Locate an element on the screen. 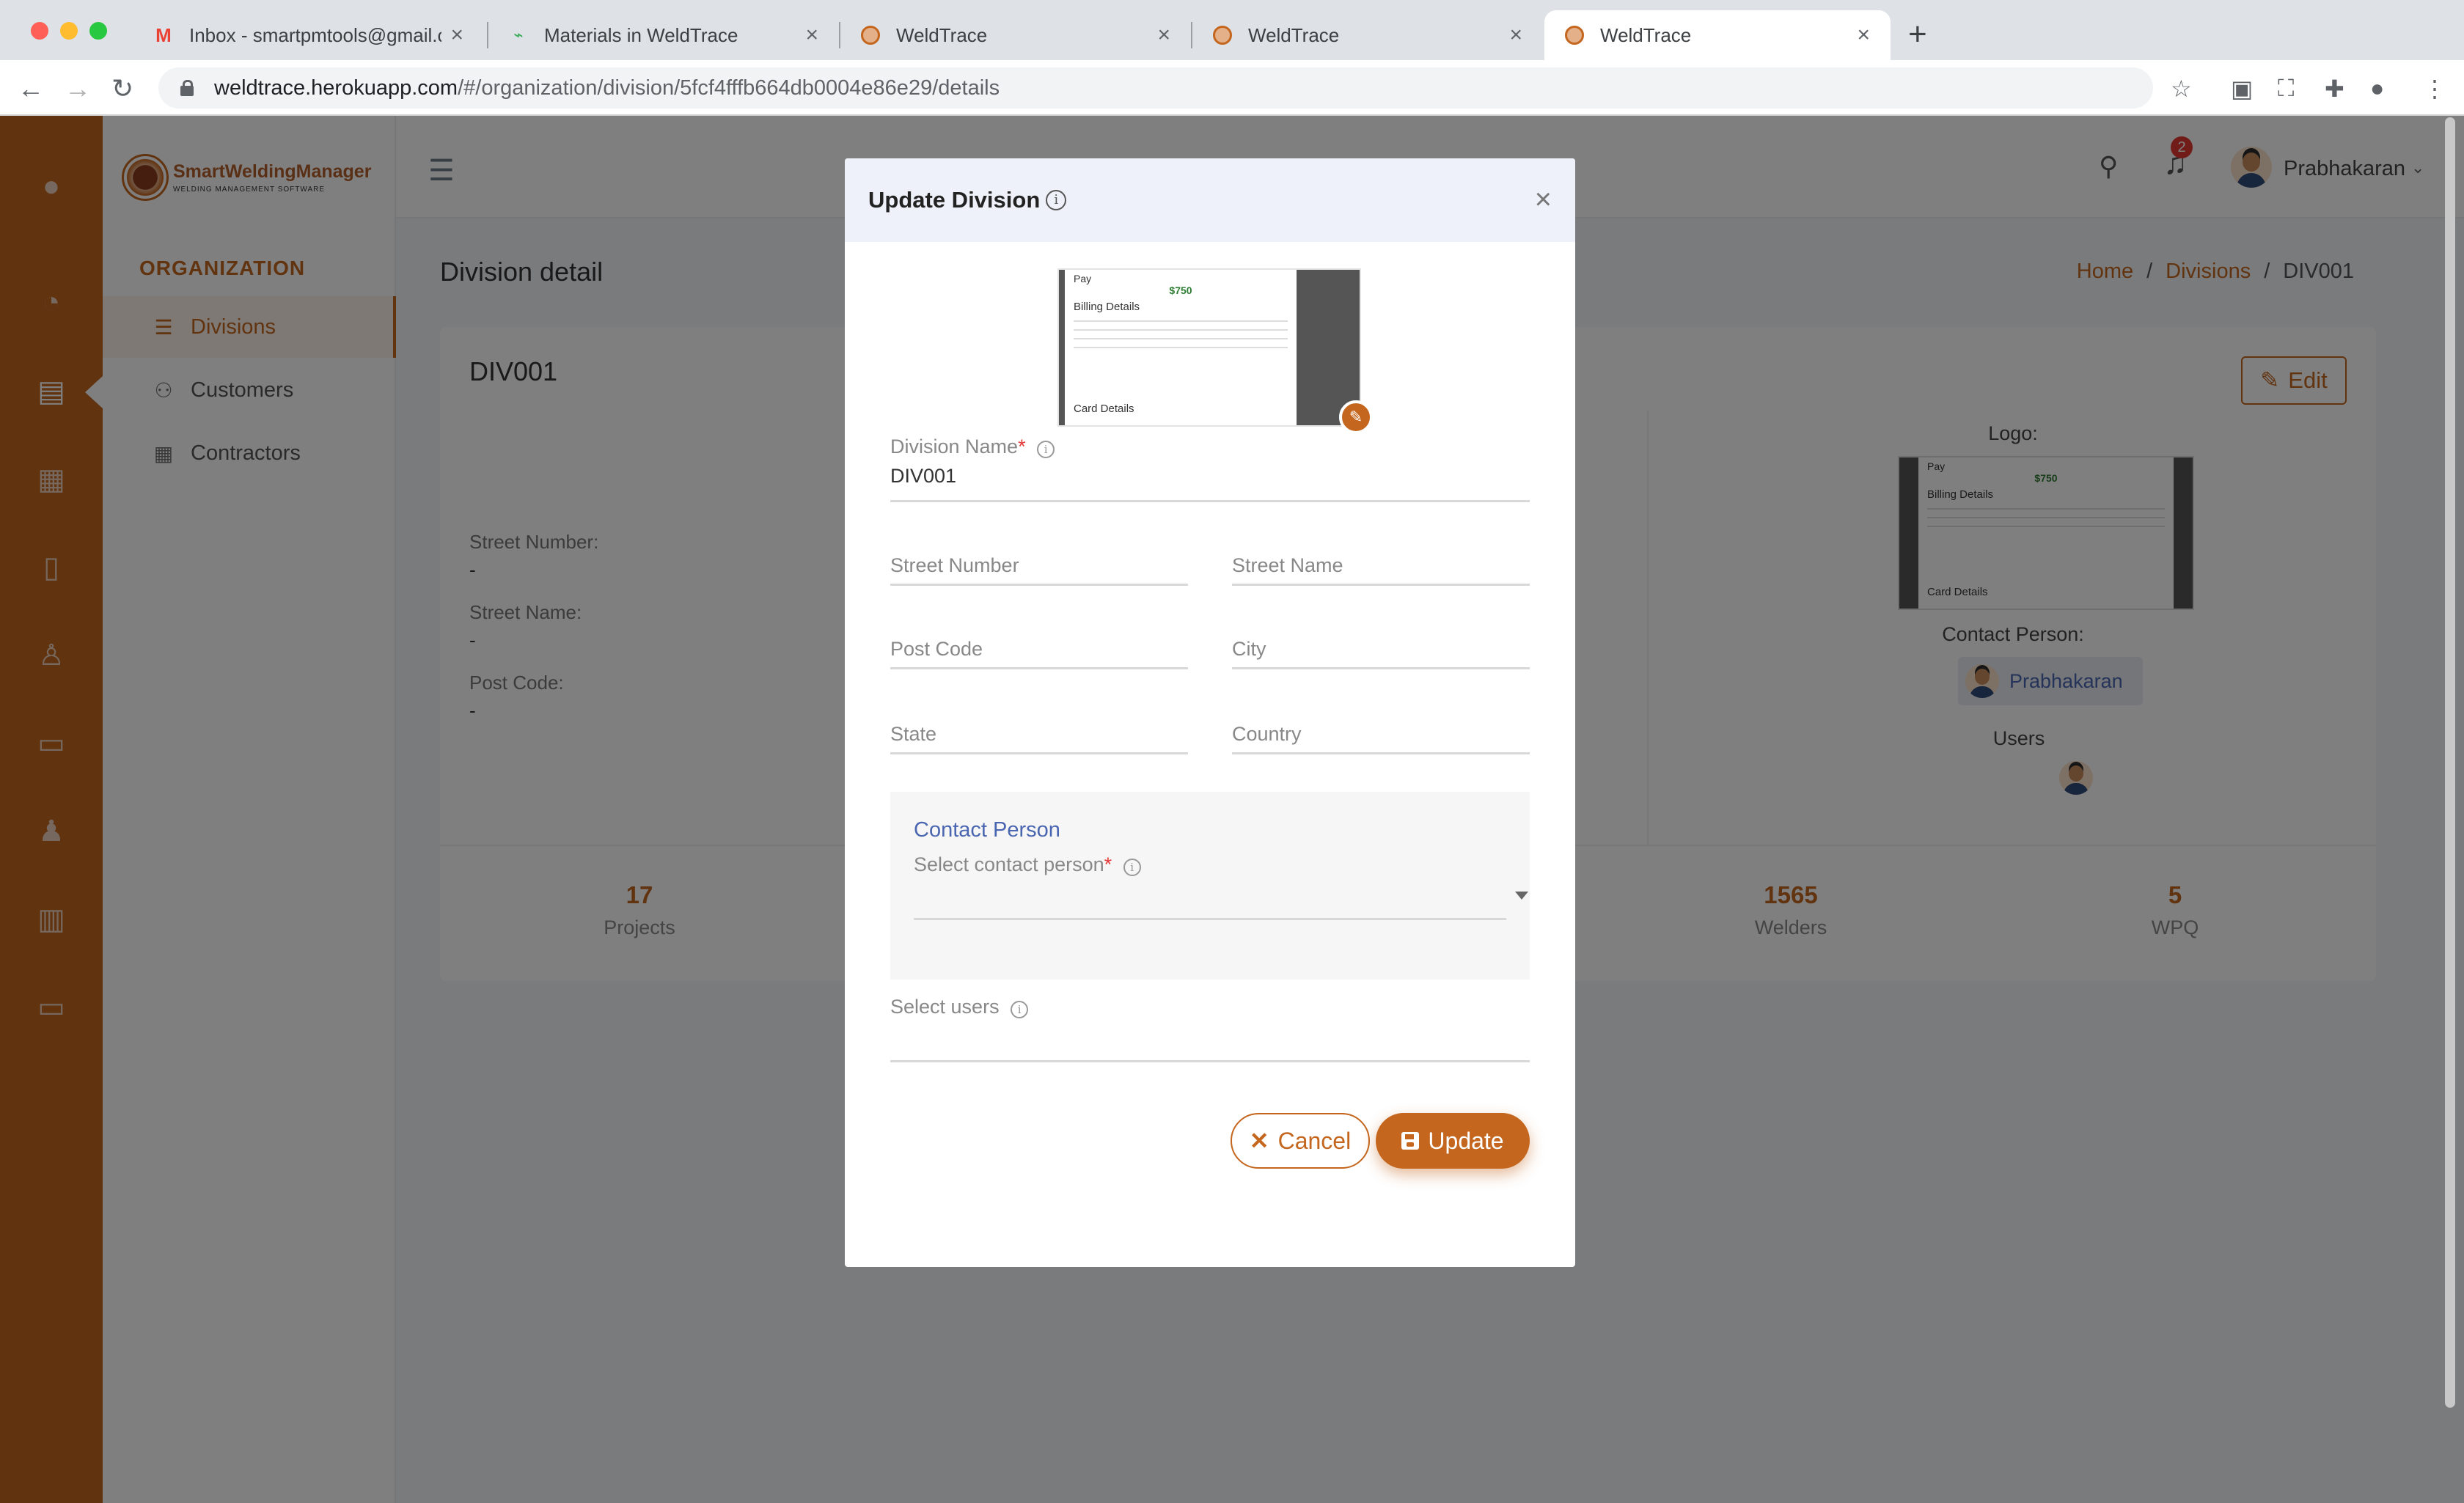 Image resolution: width=2464 pixels, height=1503 pixels. browser-tab: ⌁ Materials in WeldTrace × is located at coordinates (663, 35).